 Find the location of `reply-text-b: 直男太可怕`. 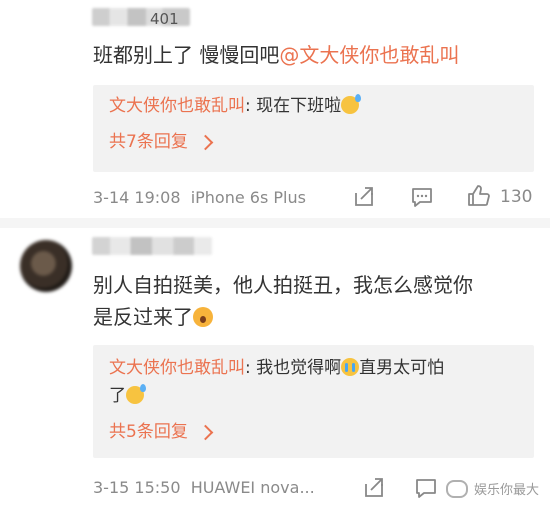

reply-text-b: 直男太可怕 is located at coordinates (402, 368).